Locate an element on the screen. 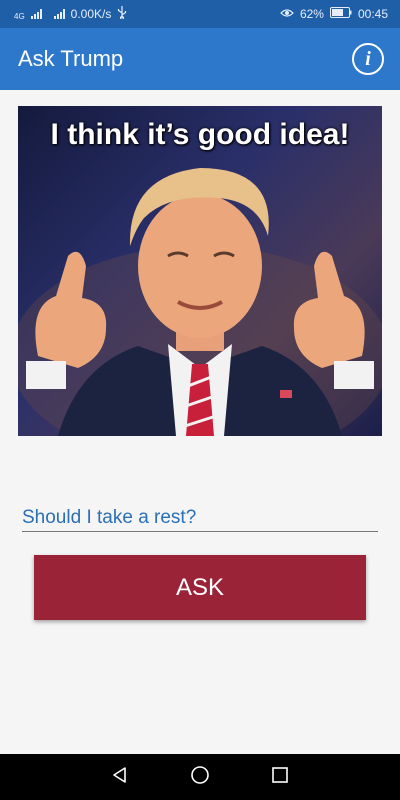 Image resolution: width=400 pixels, height=800 pixels. question-input is located at coordinates (200, 518).